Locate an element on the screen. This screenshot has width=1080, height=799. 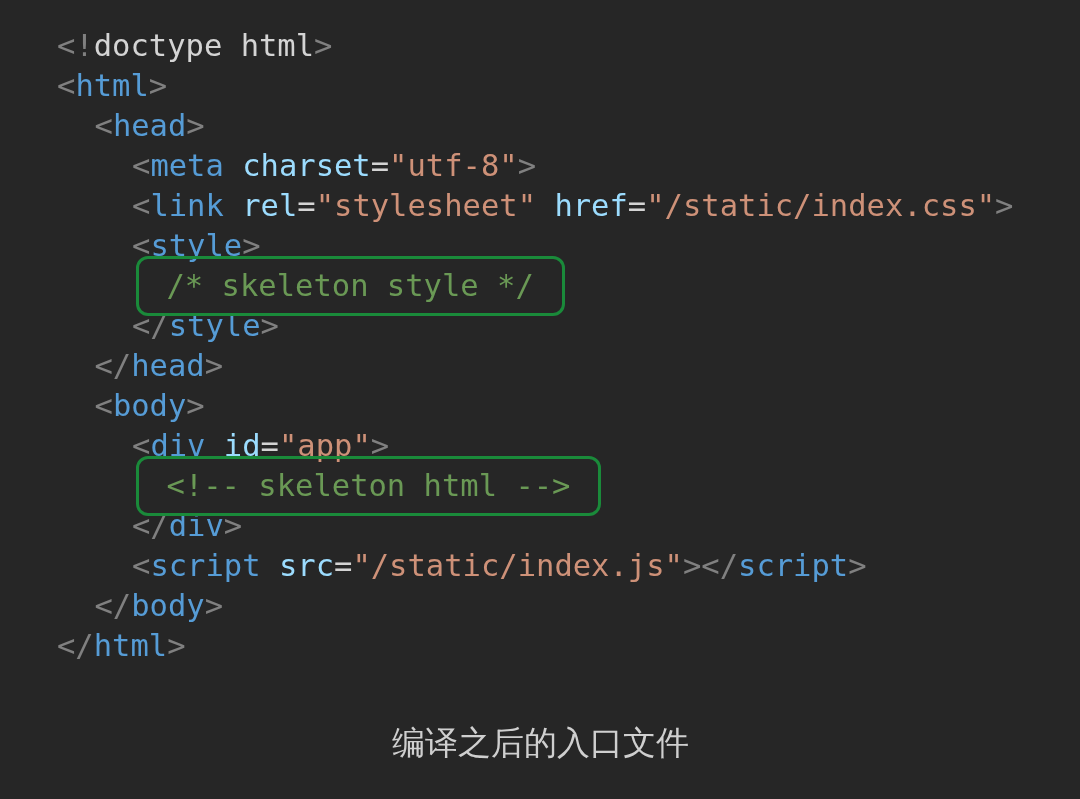
code-line: </head> is located at coordinates (159, 366).